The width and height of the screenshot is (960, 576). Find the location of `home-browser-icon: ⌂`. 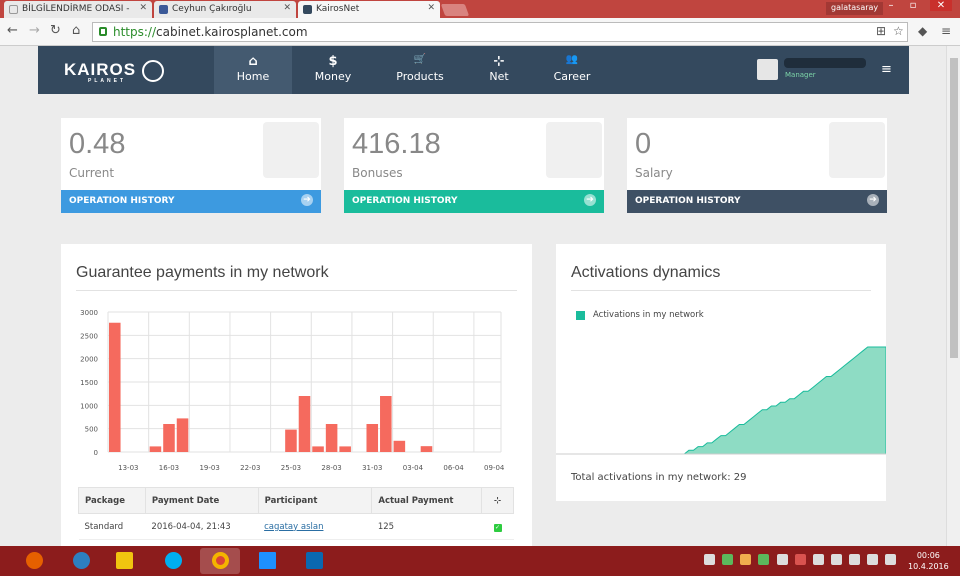

home-browser-icon: ⌂ is located at coordinates (76, 30).